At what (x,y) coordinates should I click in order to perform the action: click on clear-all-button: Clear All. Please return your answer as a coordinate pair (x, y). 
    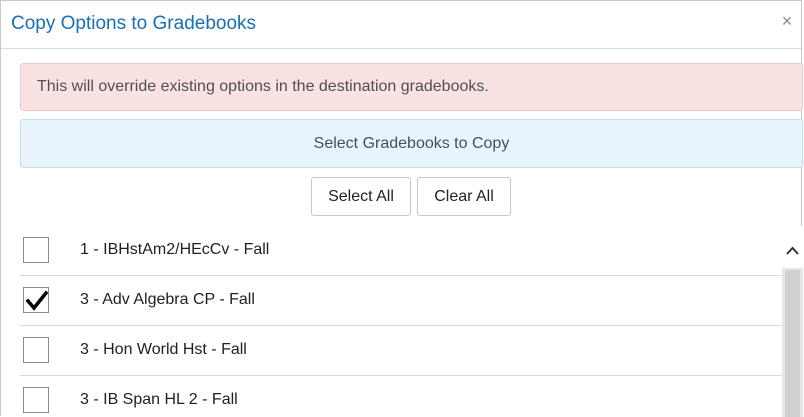
    Looking at the image, I should click on (464, 196).